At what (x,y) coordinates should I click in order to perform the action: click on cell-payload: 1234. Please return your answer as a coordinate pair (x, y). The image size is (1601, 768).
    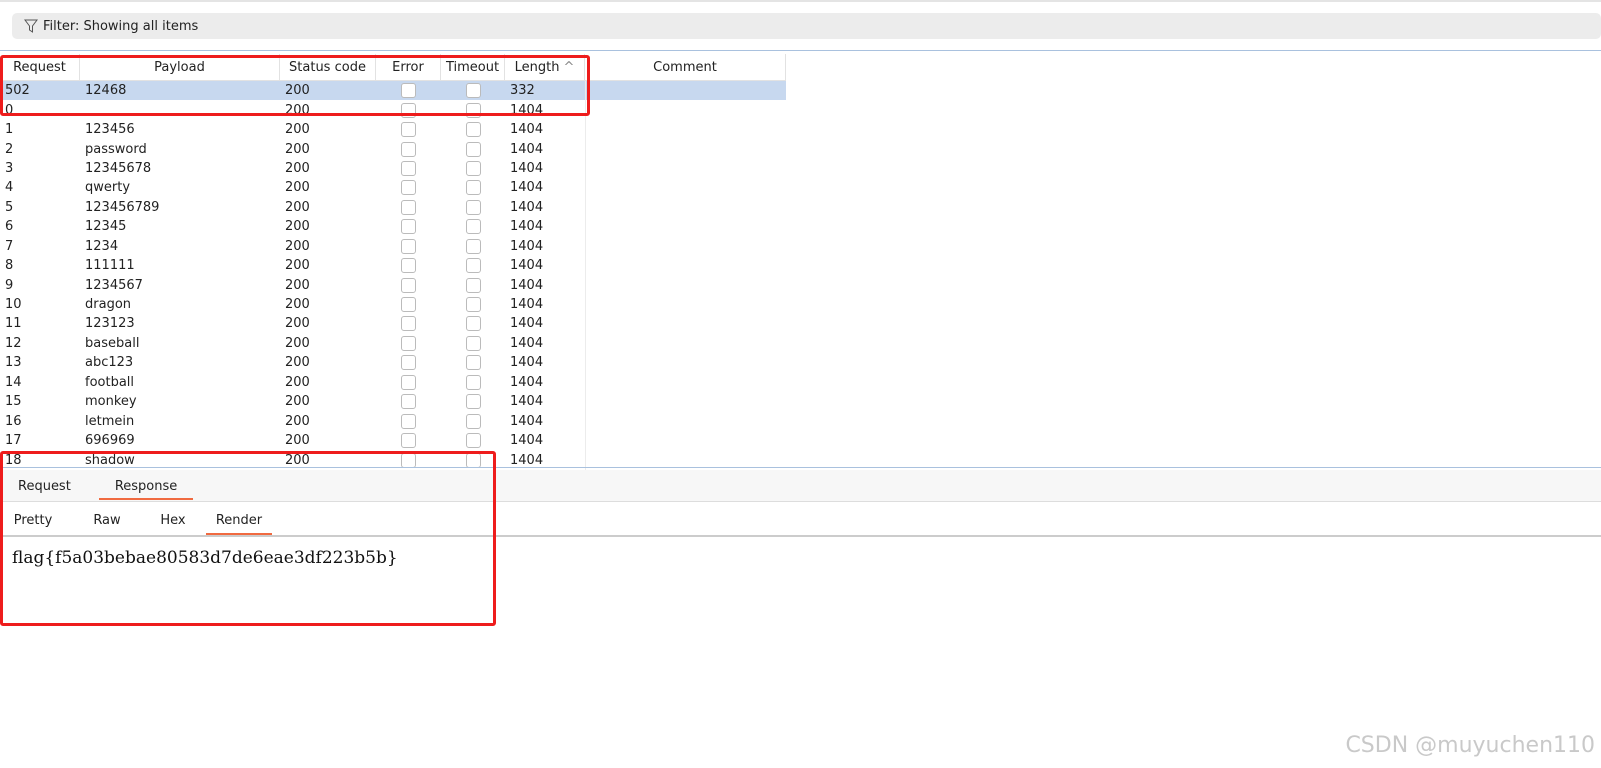
    Looking at the image, I should click on (102, 246).